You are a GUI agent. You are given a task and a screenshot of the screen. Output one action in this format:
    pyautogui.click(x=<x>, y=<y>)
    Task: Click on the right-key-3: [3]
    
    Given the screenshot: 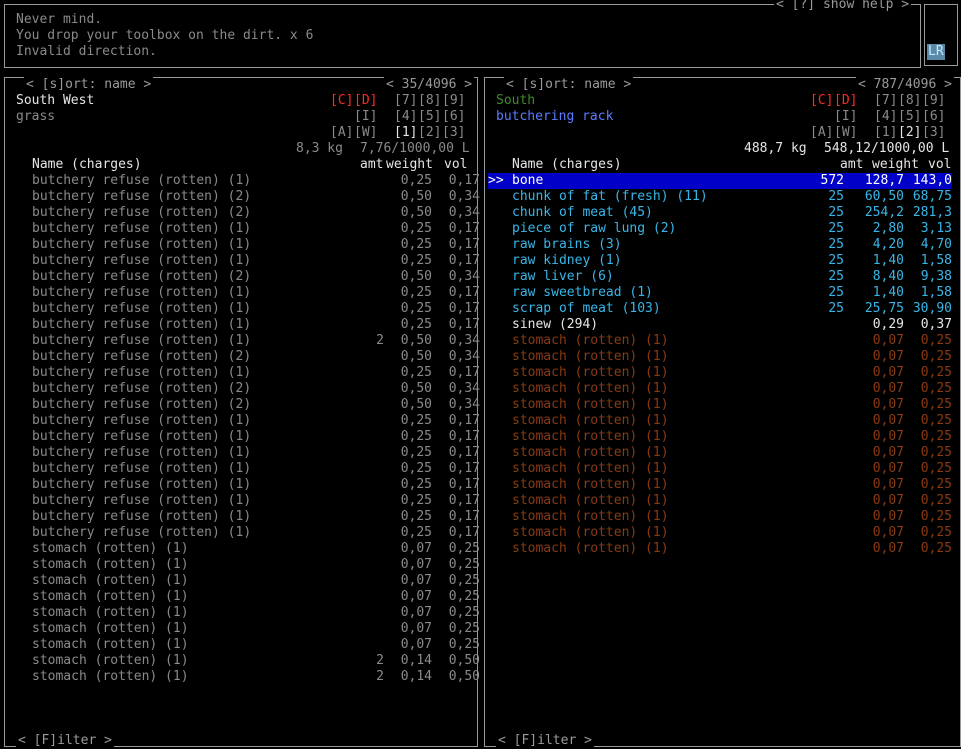 What is the action you would take?
    pyautogui.click(x=933, y=133)
    